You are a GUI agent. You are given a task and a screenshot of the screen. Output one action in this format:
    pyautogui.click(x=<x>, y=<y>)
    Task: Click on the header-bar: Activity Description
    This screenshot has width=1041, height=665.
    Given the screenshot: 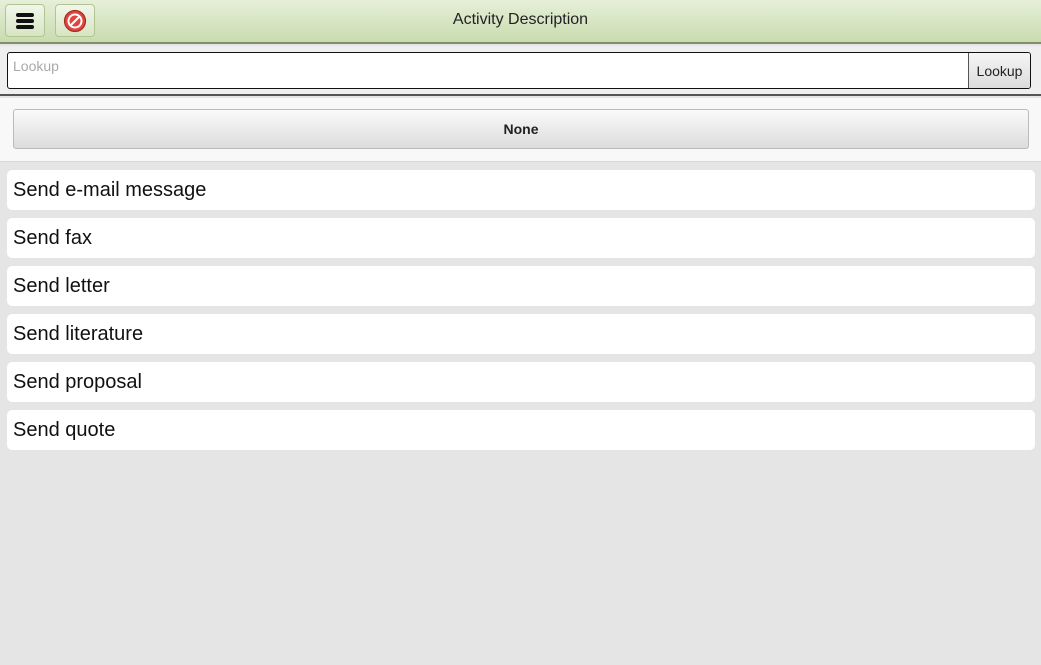 What is the action you would take?
    pyautogui.click(x=520, y=22)
    